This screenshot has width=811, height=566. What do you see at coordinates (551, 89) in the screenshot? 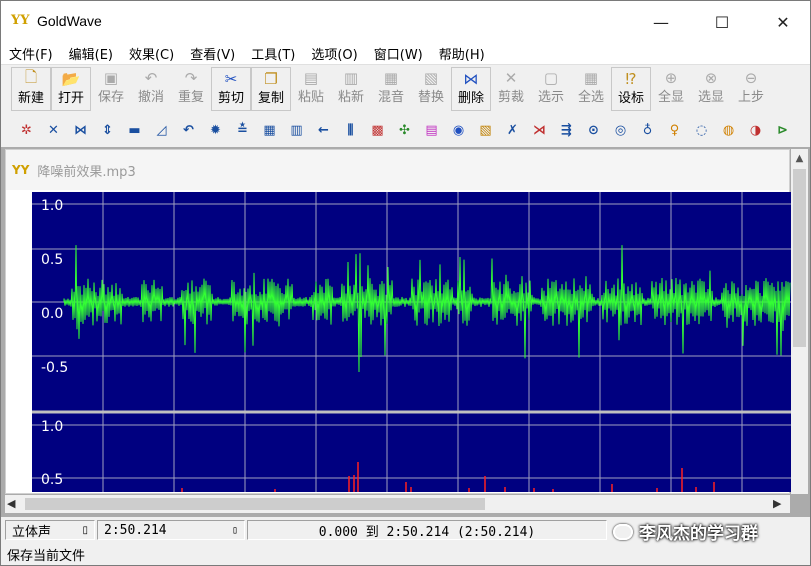
I see `toolbar-button-13: ▢ 选示` at bounding box center [551, 89].